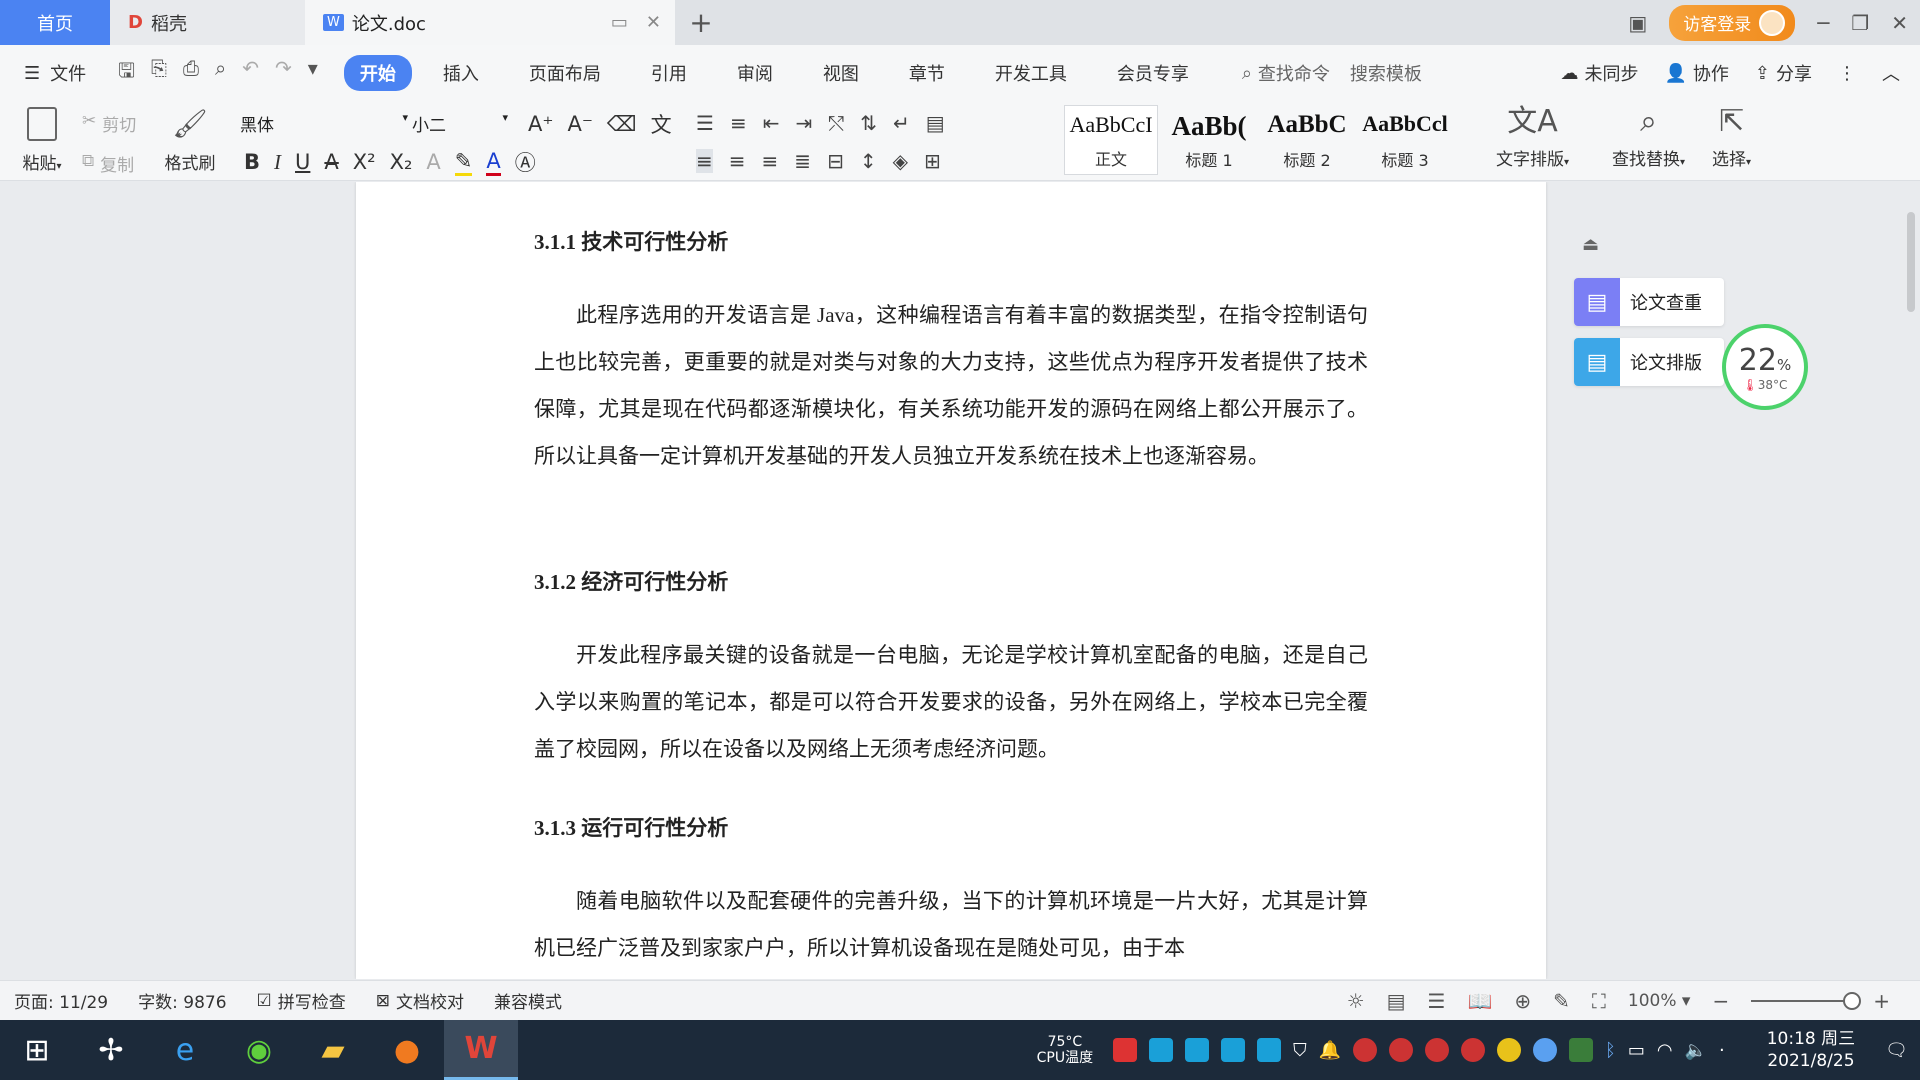 The width and height of the screenshot is (1920, 1080). I want to click on show-marks-icon: ↵, so click(901, 123).